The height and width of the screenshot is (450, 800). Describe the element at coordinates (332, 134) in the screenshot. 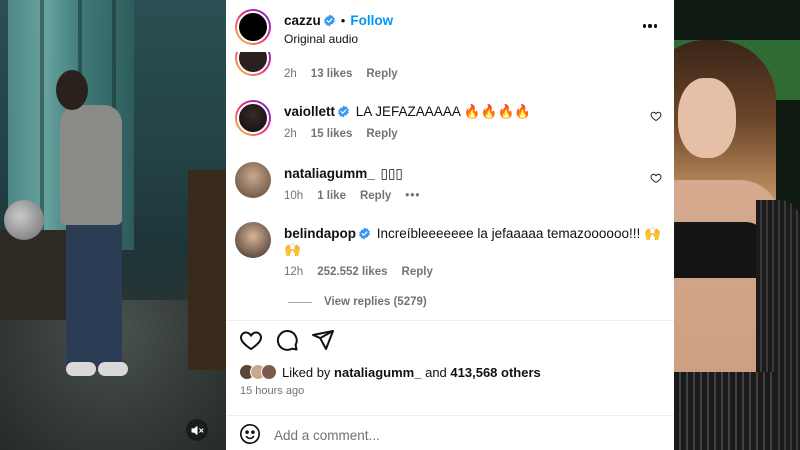

I see `comment-likes: 15 likes` at that location.